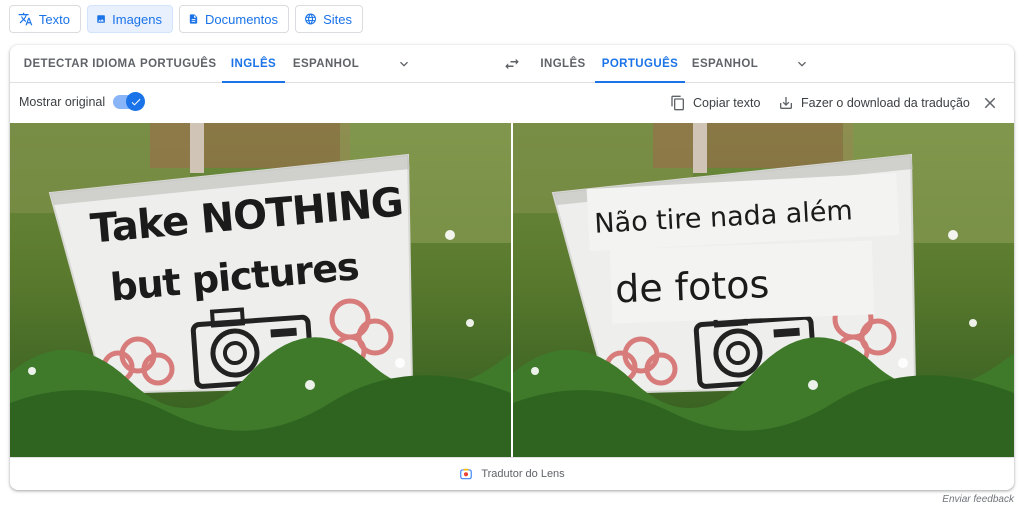  Describe the element at coordinates (466, 474) in the screenshot. I see `lens-camera-icon` at that location.